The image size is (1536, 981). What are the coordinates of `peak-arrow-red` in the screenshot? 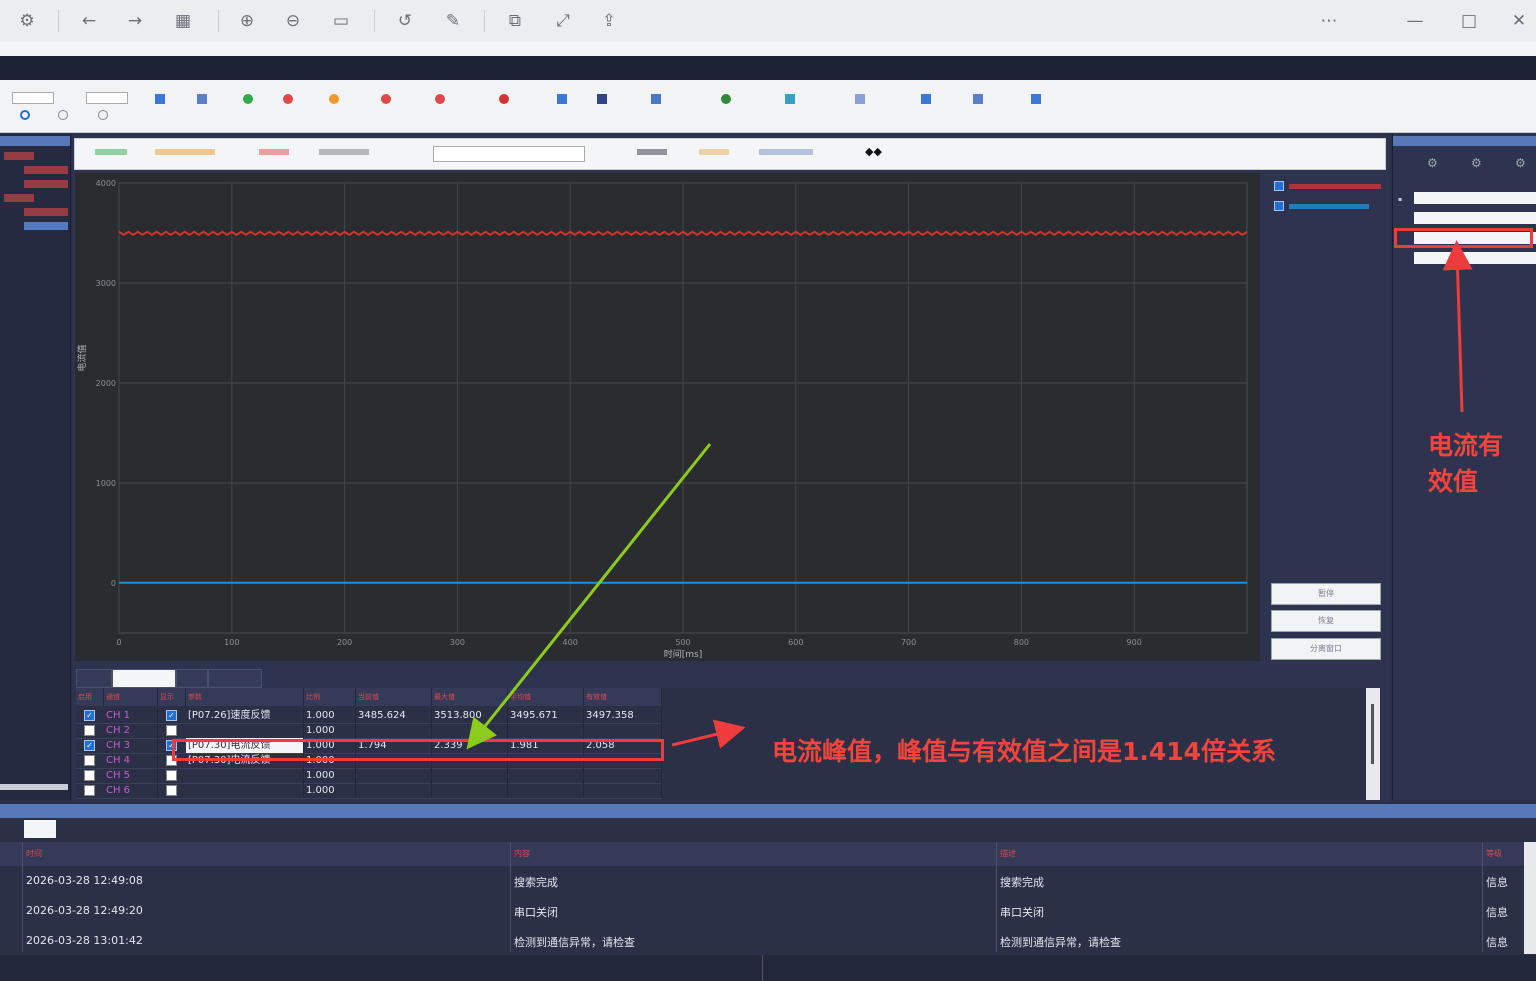 It's located at (708, 734).